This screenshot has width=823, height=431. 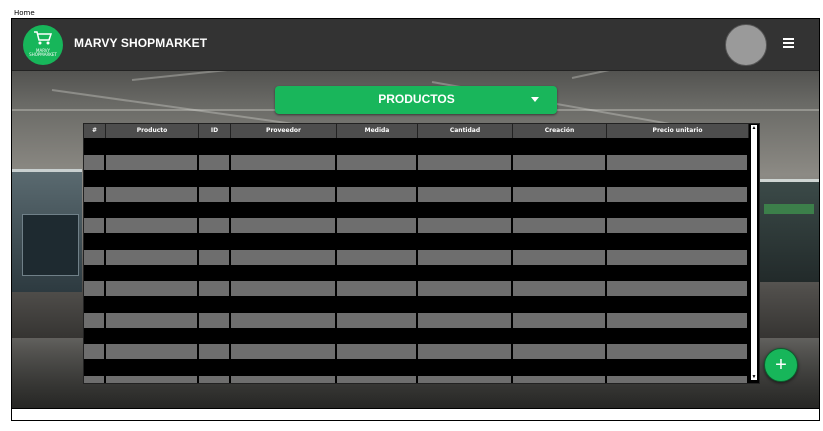 I want to click on logo-text: MARVY SHOPMARKET, so click(x=43, y=52).